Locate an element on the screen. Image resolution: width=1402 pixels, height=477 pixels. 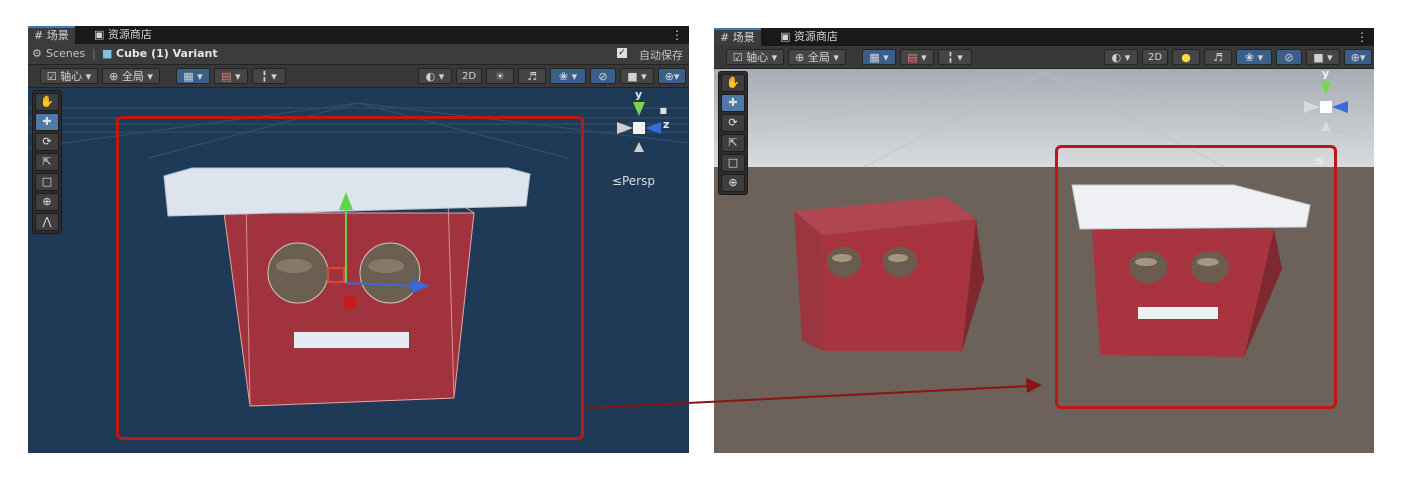
cube-left-face is located at coordinates (899, 285).